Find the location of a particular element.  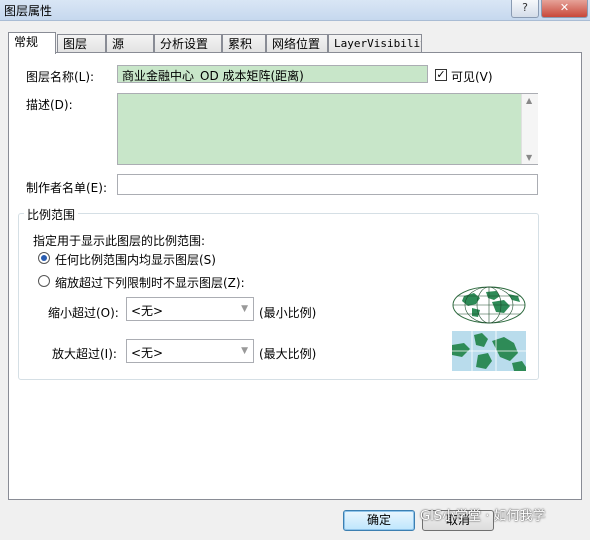

ok-button: 确定 is located at coordinates (379, 520).